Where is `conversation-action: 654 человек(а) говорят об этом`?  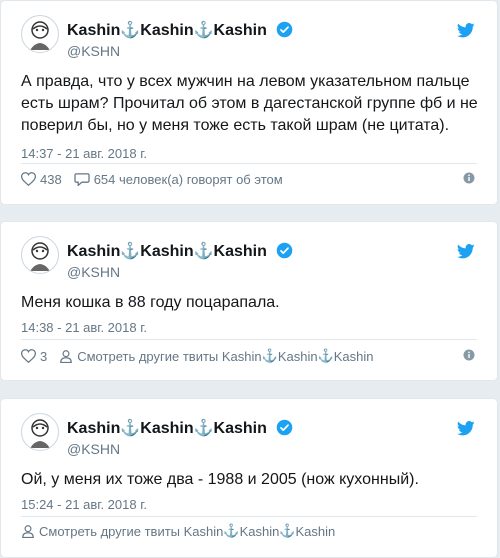
conversation-action: 654 человек(а) говорят об этом is located at coordinates (178, 179).